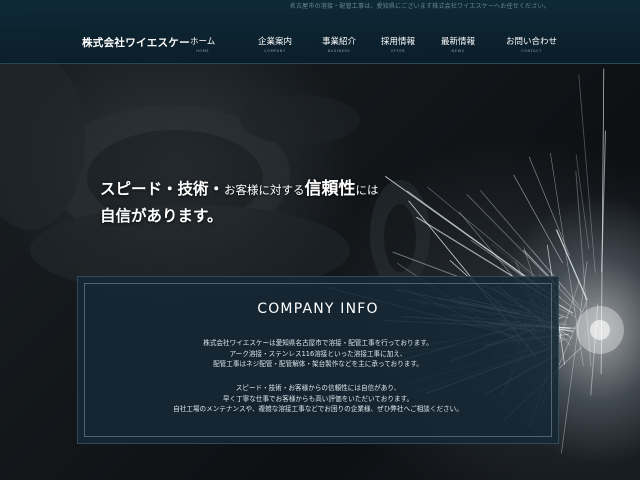  I want to click on nav-item-company: 企業案内 COMPANY, so click(275, 44).